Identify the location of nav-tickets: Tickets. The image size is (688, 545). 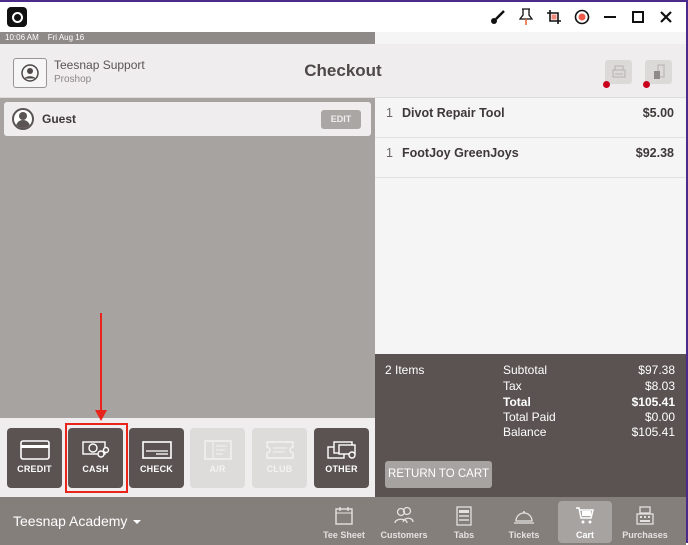
(524, 522).